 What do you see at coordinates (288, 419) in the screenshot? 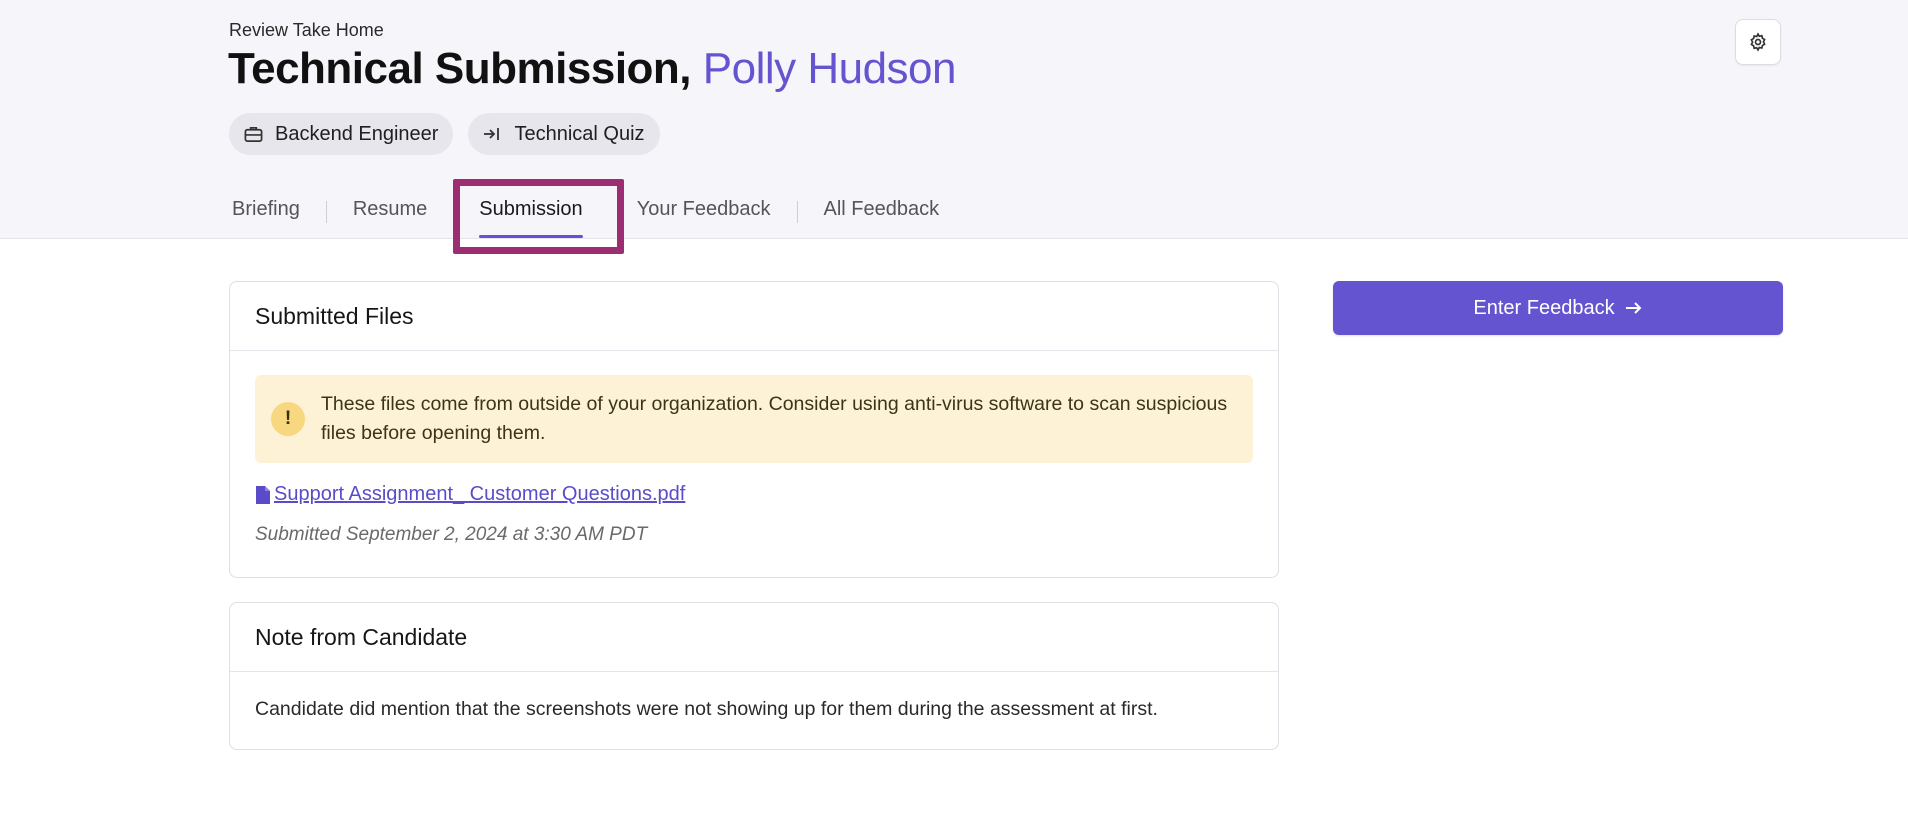
I see `warning-icon: !` at bounding box center [288, 419].